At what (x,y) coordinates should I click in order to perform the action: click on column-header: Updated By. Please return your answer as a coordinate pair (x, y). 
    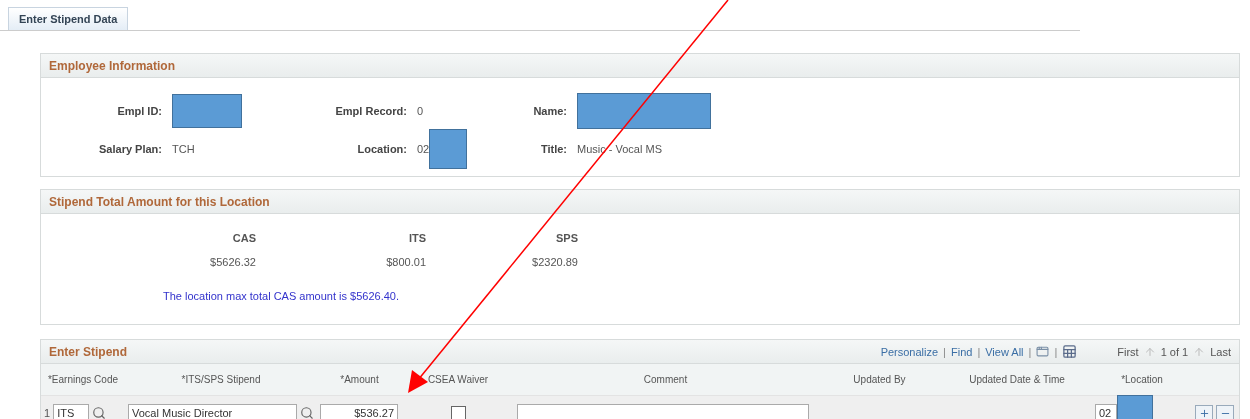
    Looking at the image, I should click on (879, 379).